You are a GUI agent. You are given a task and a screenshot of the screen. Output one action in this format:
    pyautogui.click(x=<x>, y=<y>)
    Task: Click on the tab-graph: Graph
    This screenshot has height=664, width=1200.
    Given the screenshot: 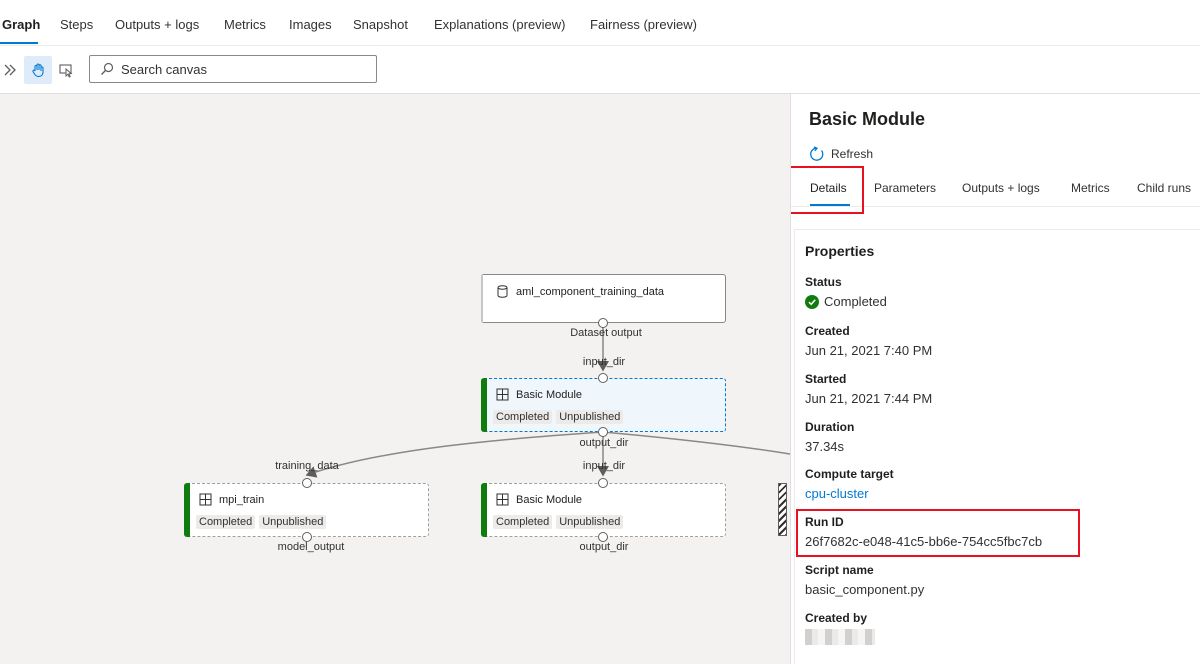 What is the action you would take?
    pyautogui.click(x=21, y=24)
    